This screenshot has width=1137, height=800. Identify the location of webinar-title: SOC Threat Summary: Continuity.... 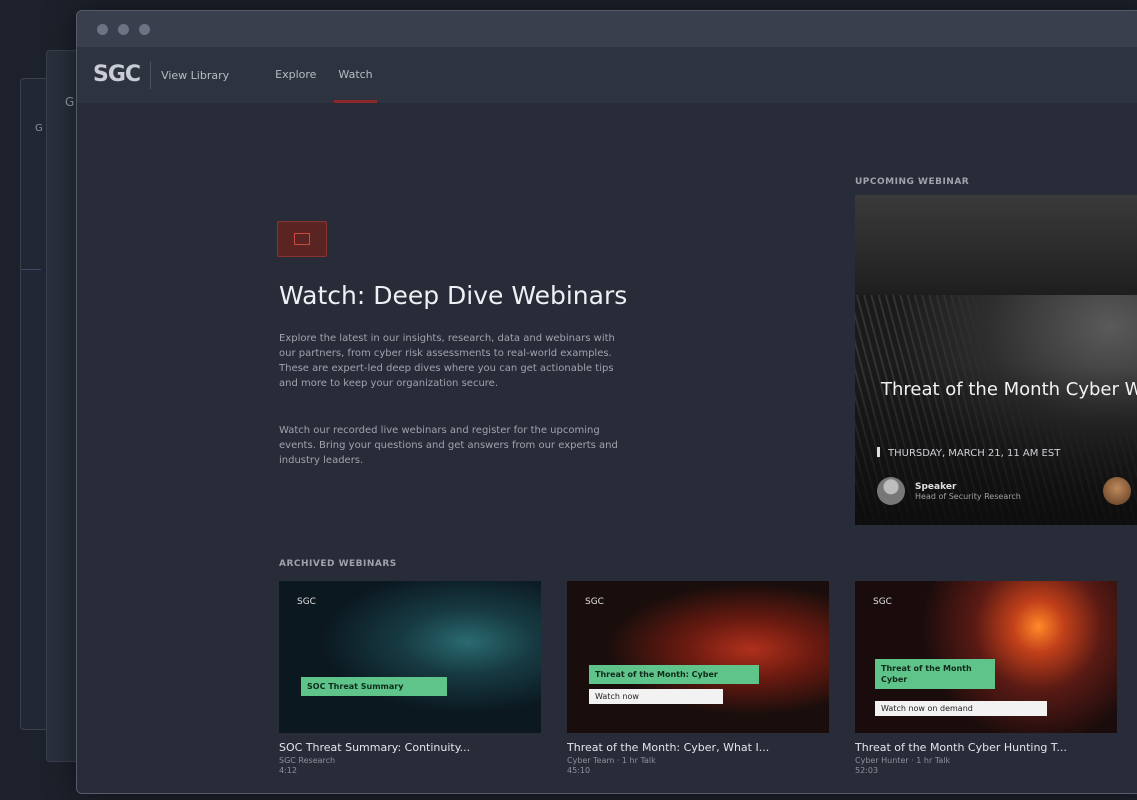
(410, 747).